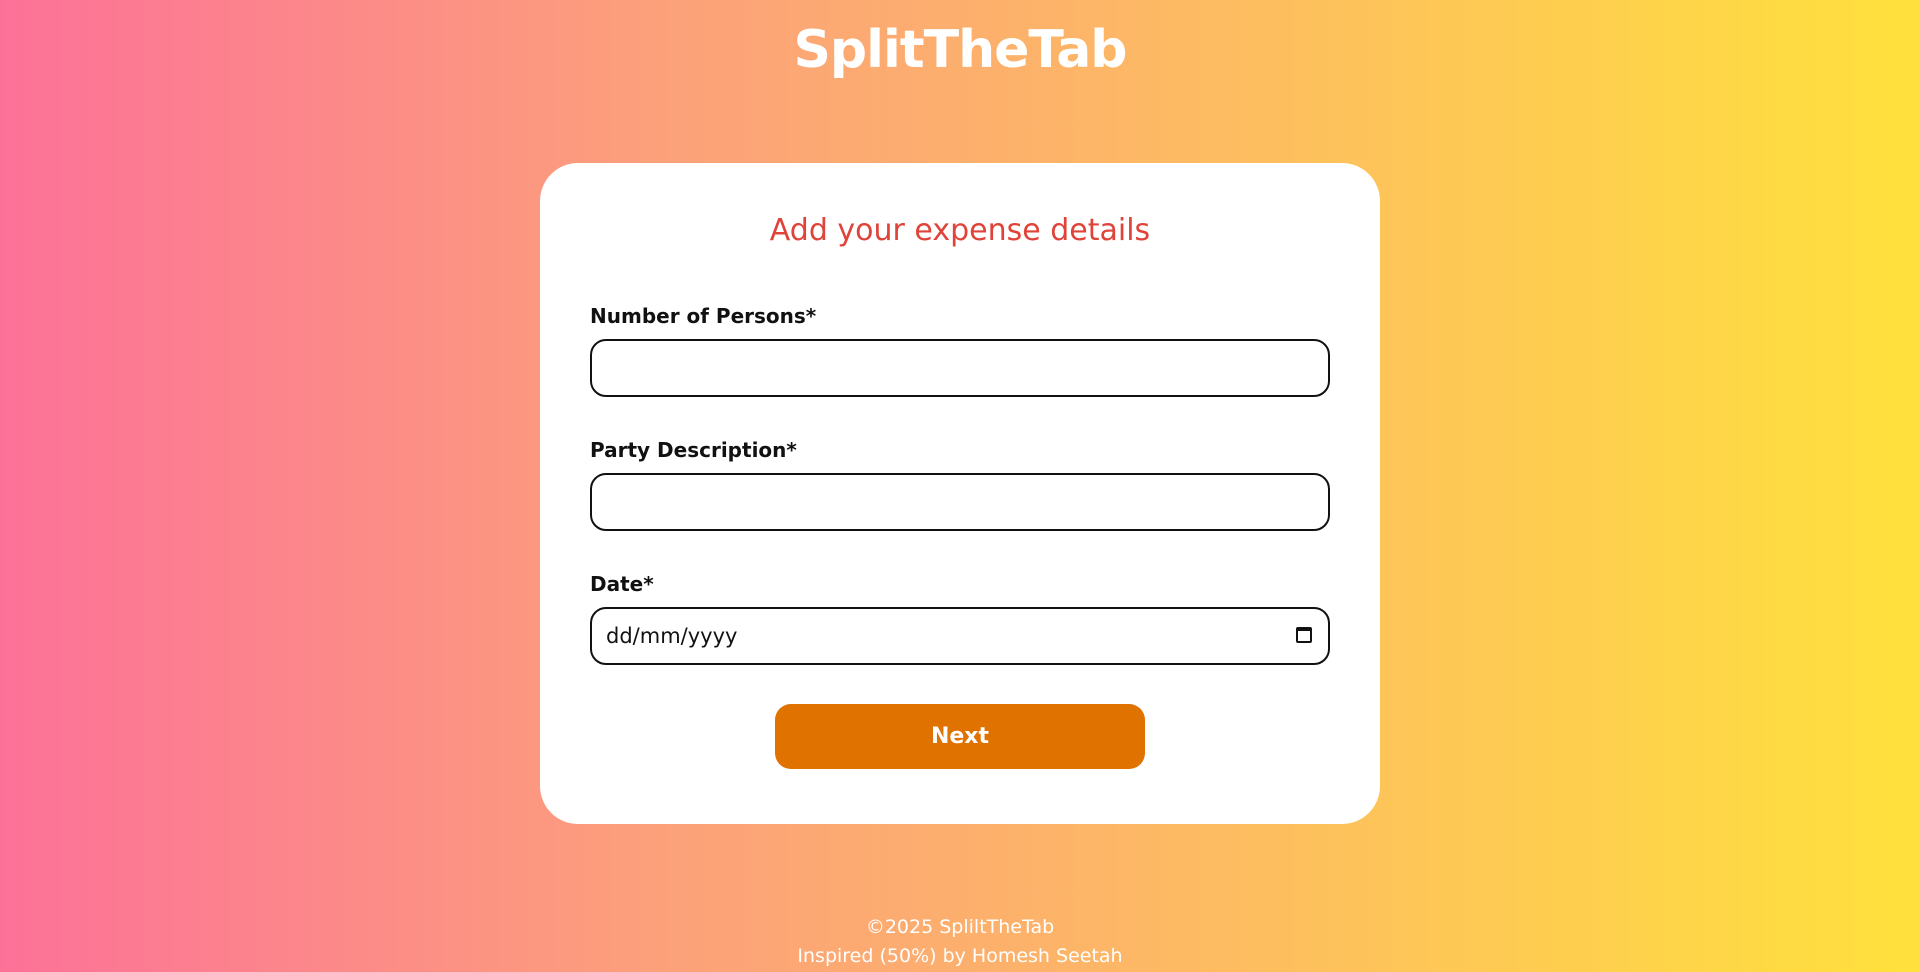 This screenshot has height=972, width=1920. I want to click on date-label: Date*, so click(622, 584).